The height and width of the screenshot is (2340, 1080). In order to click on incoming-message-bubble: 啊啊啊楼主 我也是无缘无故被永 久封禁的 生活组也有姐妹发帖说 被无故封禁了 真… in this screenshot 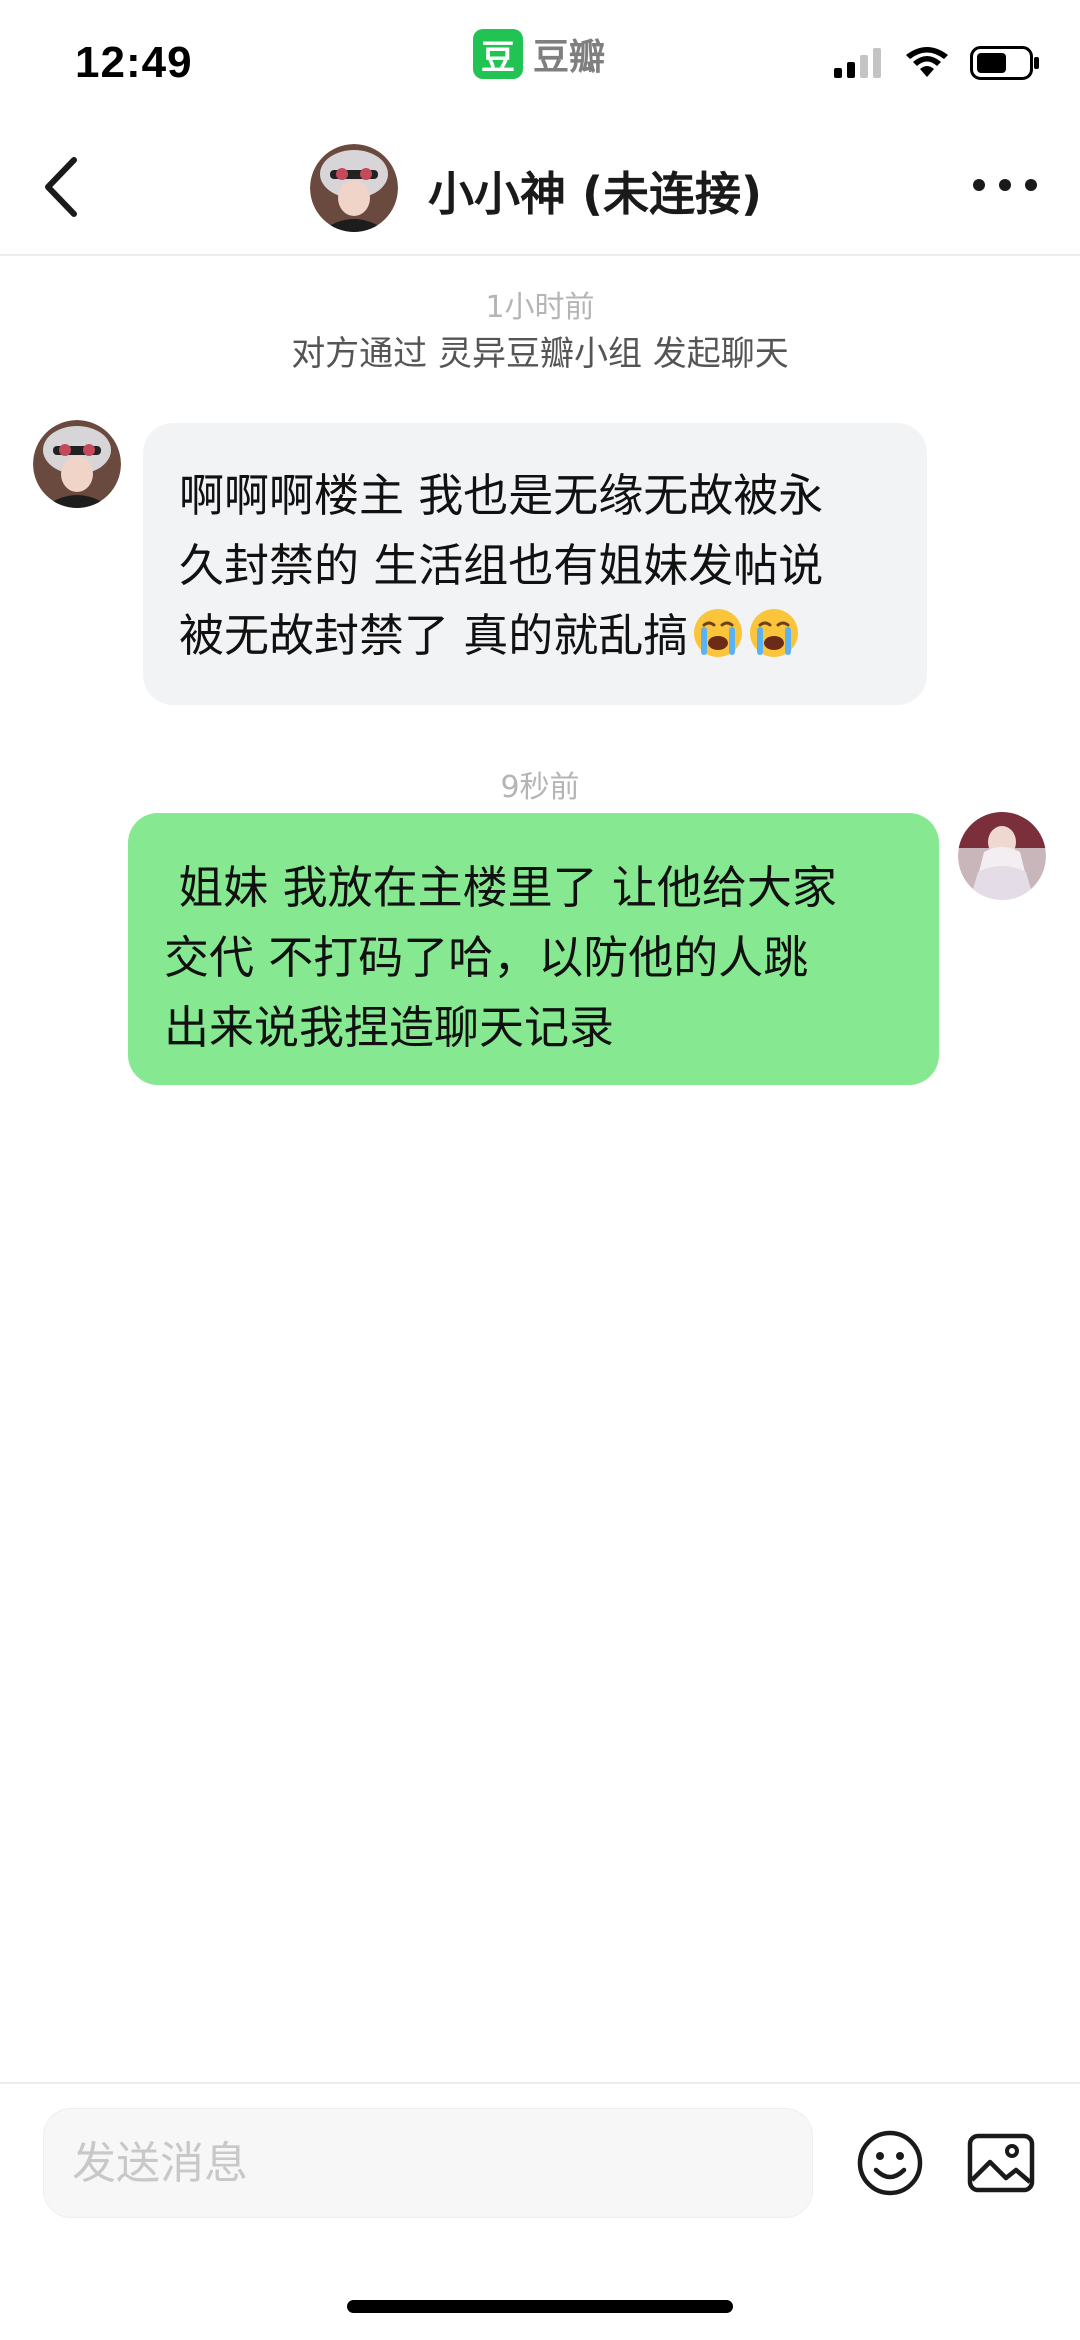, I will do `click(535, 564)`.